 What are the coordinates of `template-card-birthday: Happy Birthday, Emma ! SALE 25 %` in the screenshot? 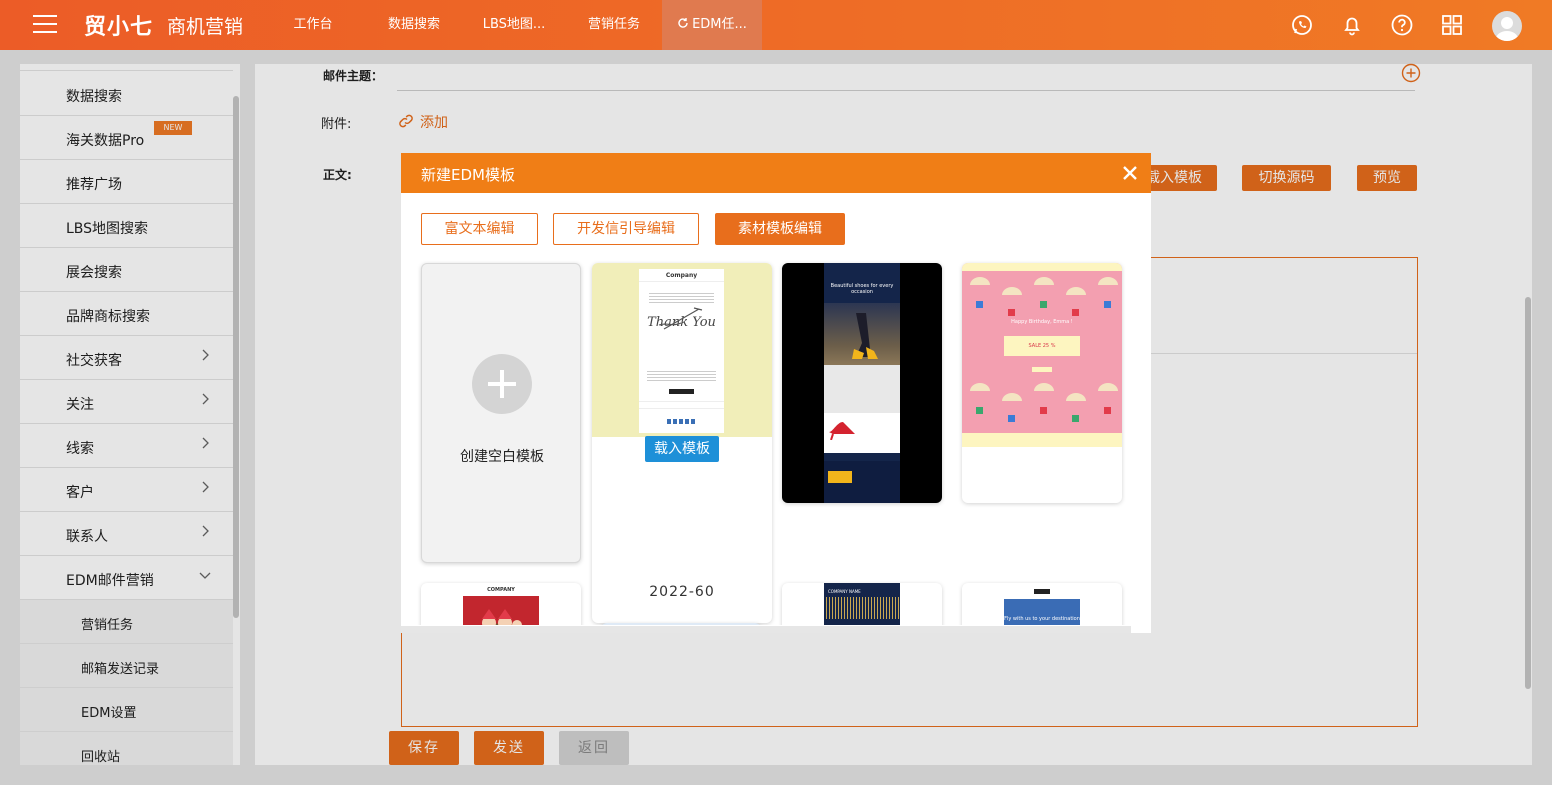 It's located at (1042, 383).